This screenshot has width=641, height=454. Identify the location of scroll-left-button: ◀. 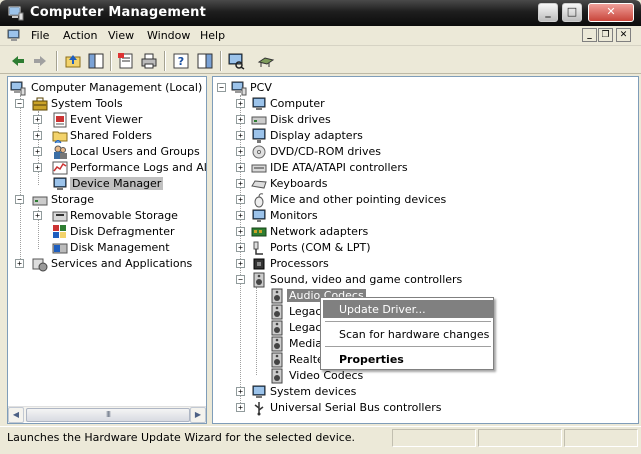
(16, 415).